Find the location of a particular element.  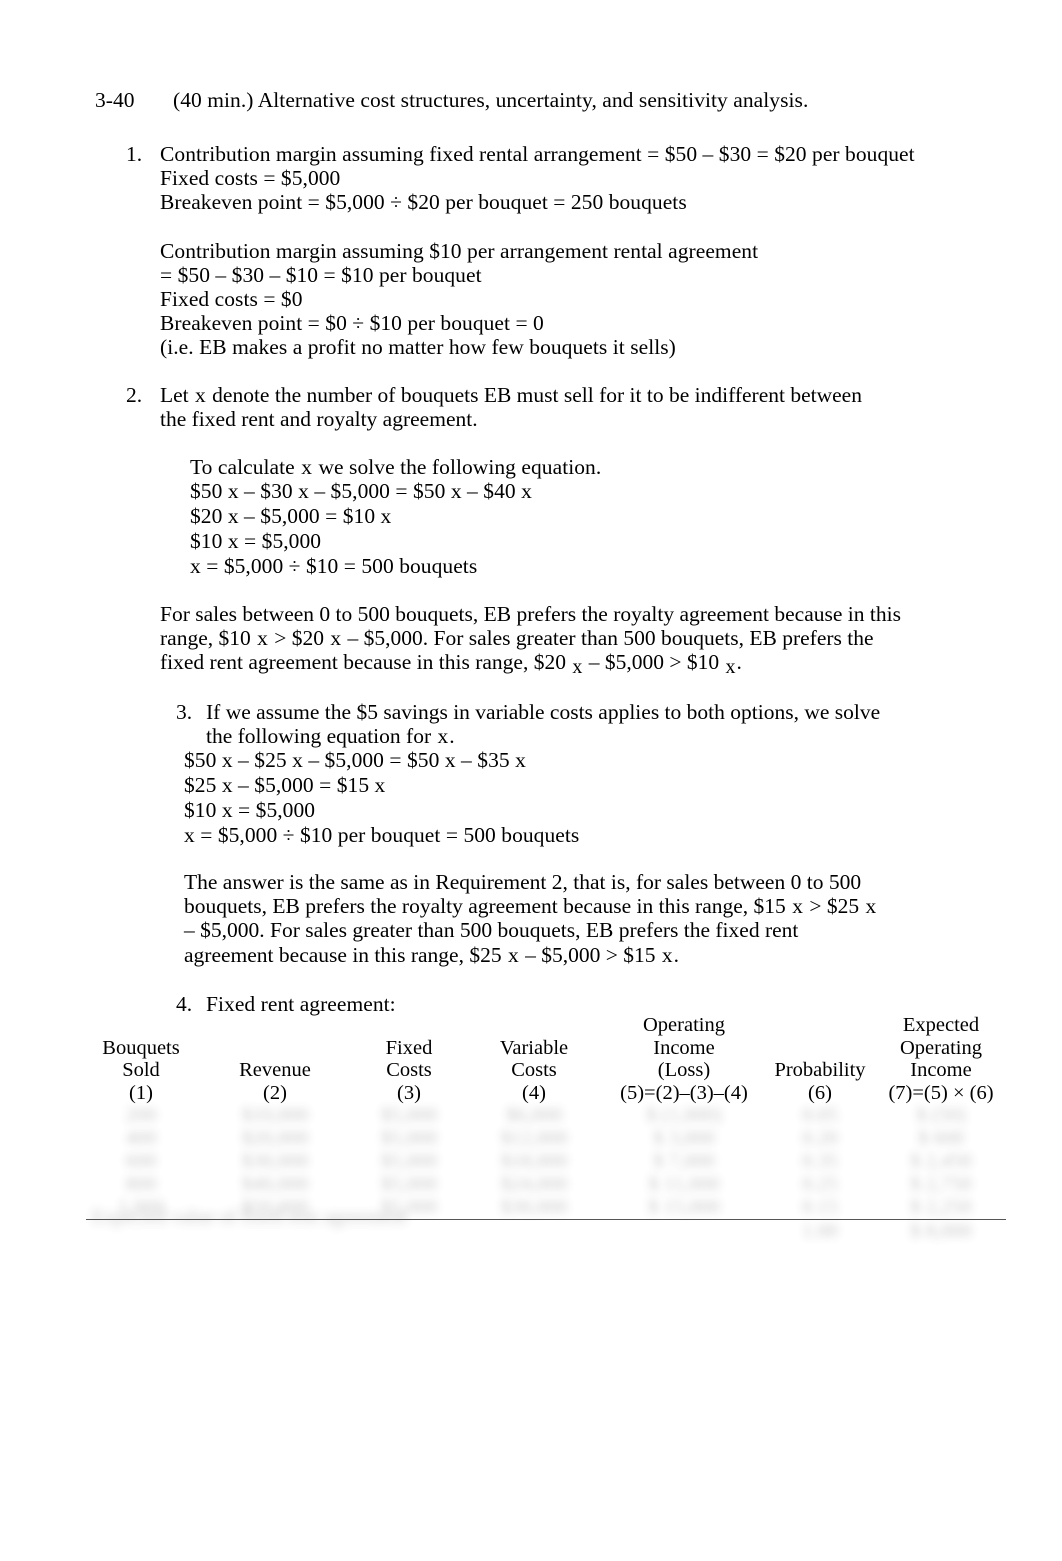

table-header-variable-costs: Variable Costs (4) is located at coordinates (534, 1059).